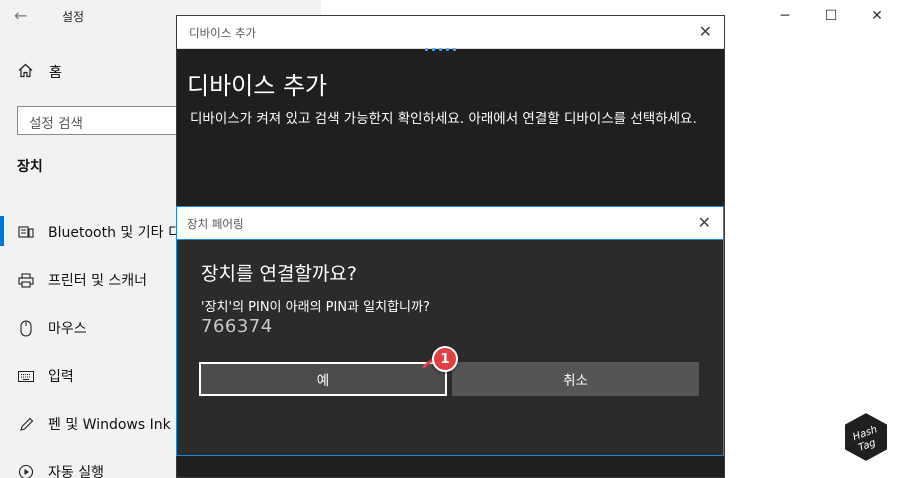 The width and height of the screenshot is (900, 478). What do you see at coordinates (20, 15) in the screenshot?
I see `back-arrow-icon: ←` at bounding box center [20, 15].